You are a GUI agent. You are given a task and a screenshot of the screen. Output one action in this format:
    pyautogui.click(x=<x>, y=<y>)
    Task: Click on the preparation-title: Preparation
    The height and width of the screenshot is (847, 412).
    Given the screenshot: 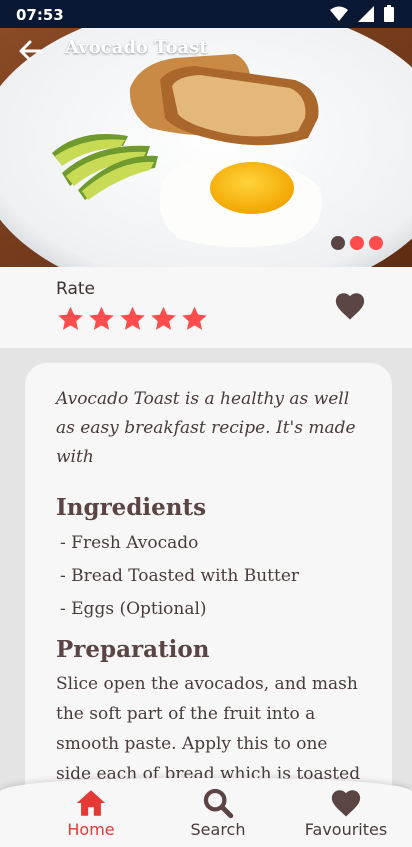 What is the action you would take?
    pyautogui.click(x=133, y=649)
    